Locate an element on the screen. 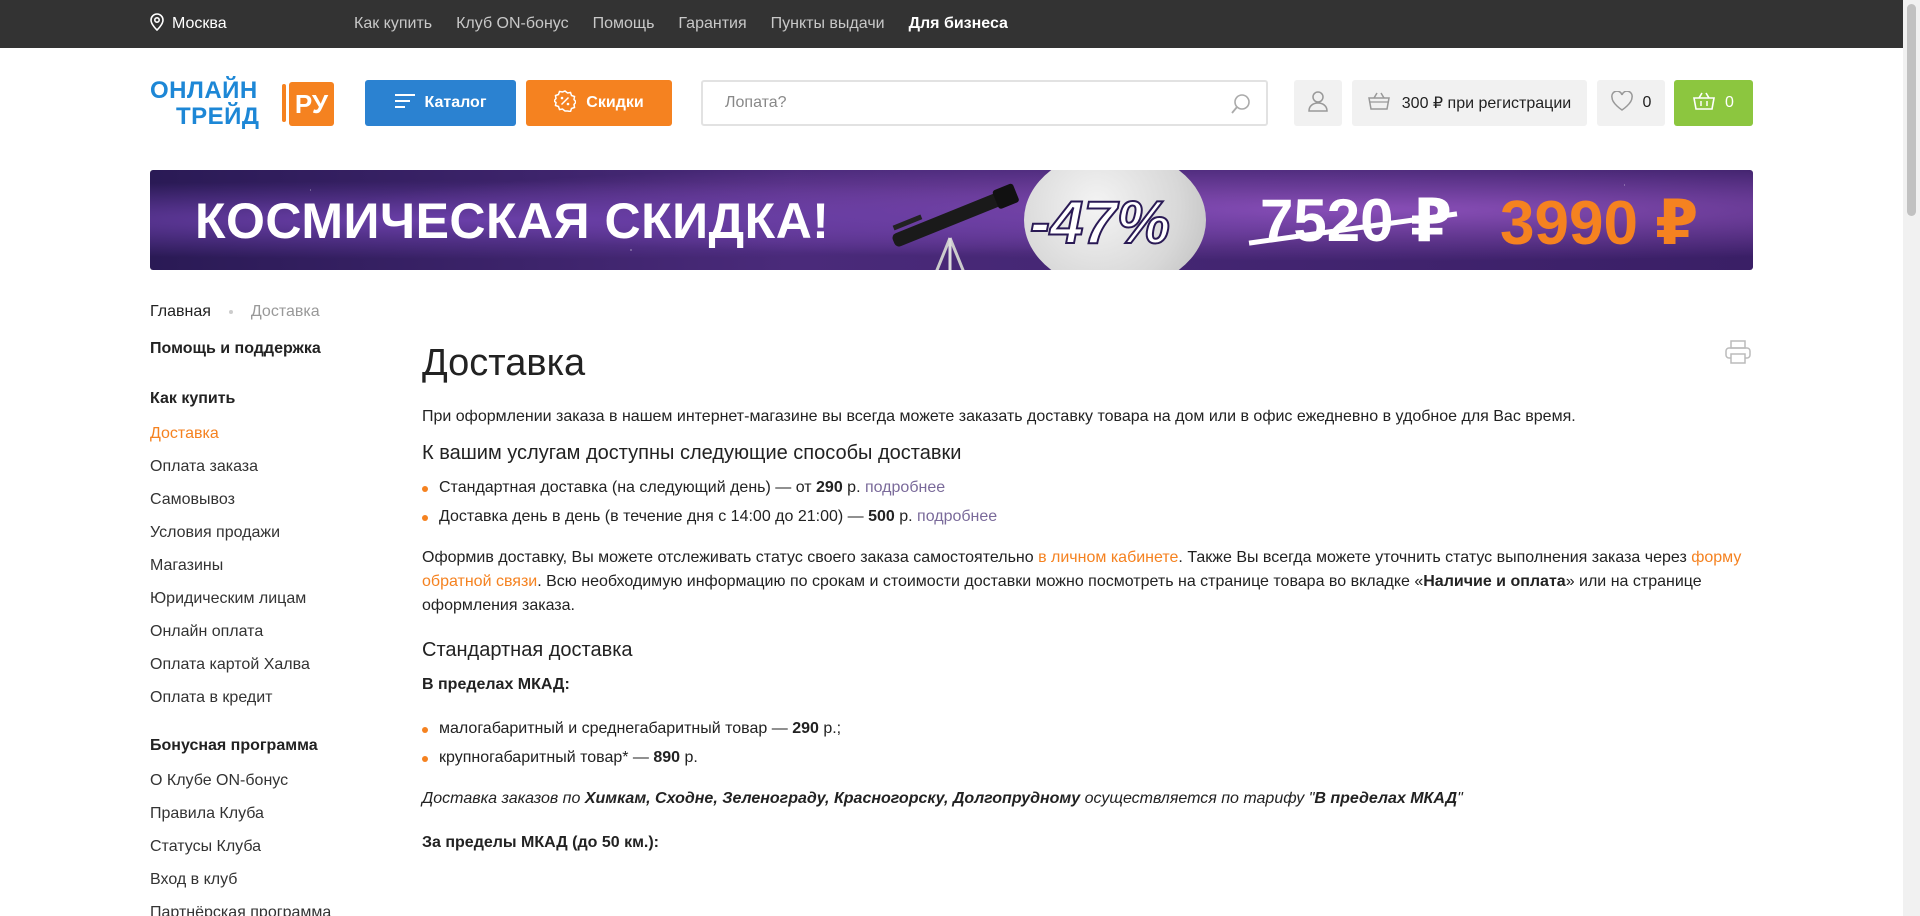 This screenshot has height=916, width=1920. method1-price: 290 is located at coordinates (829, 487).